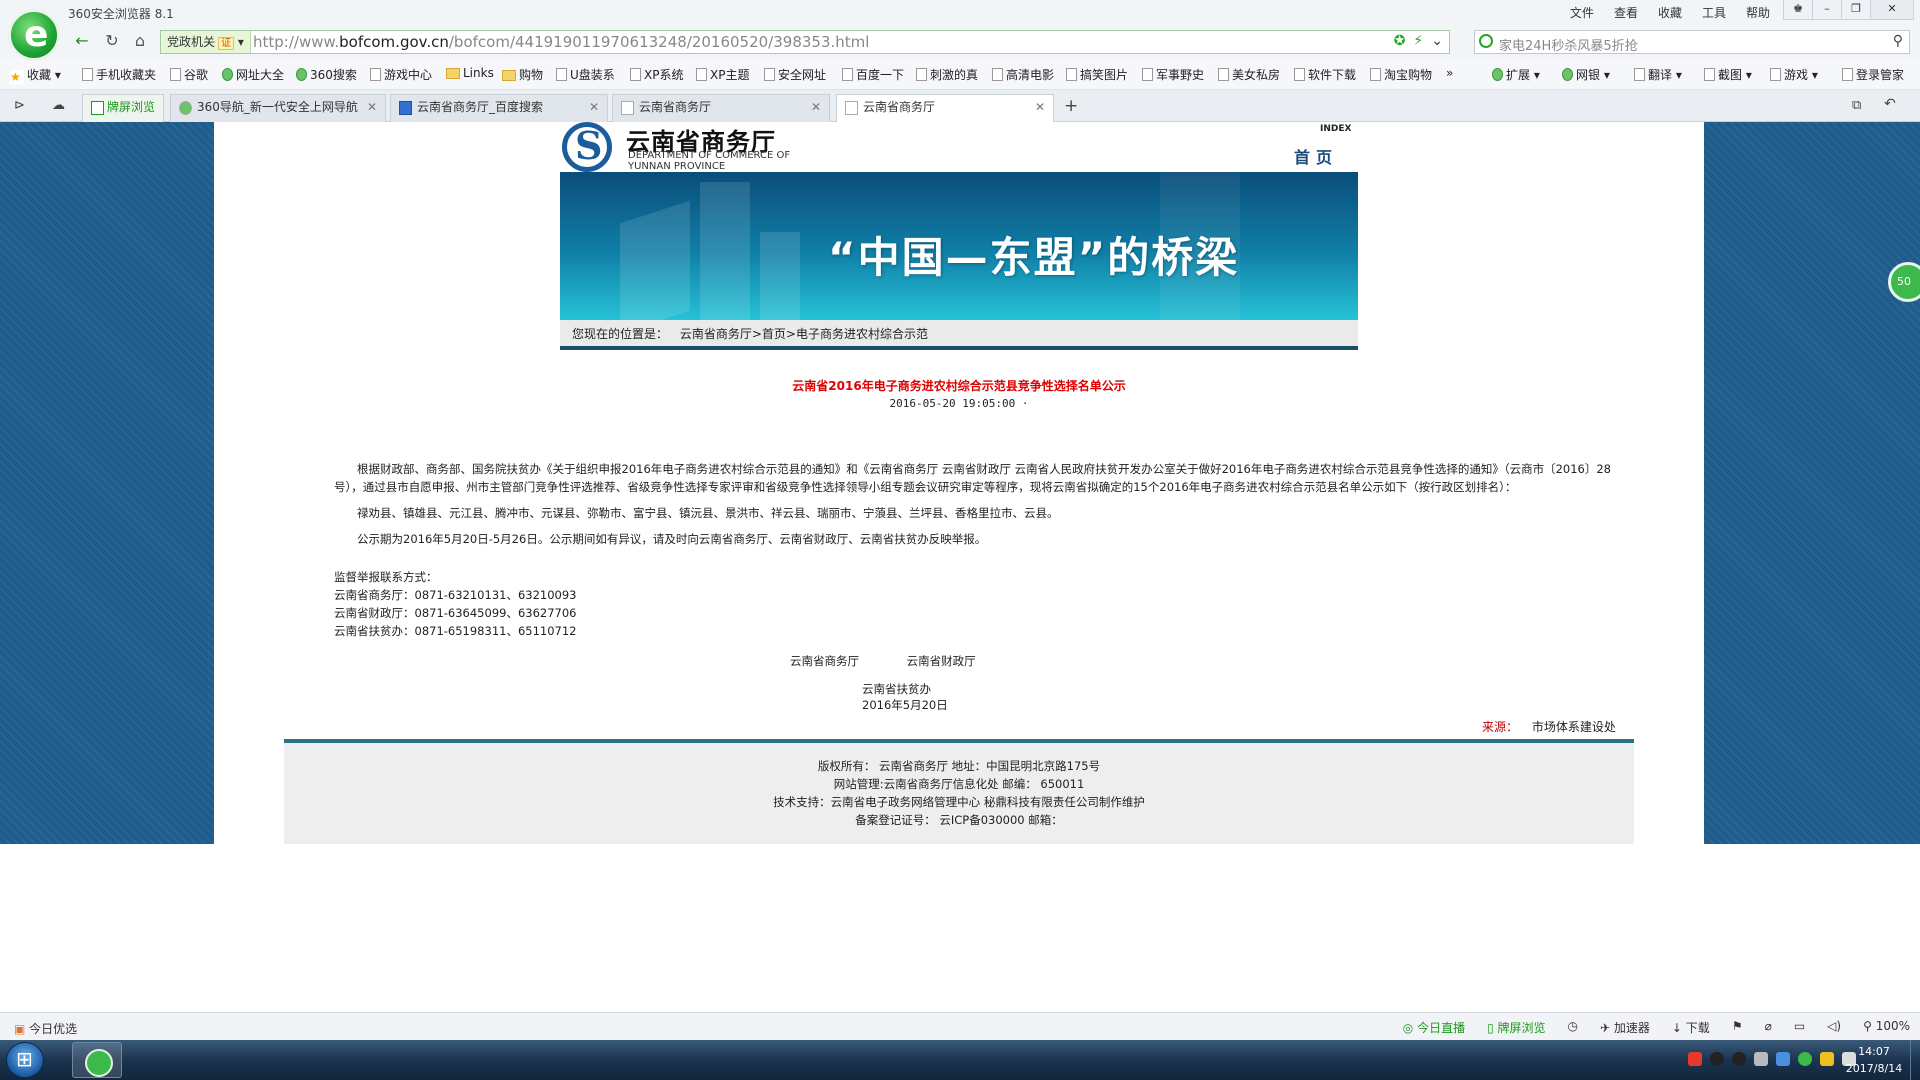 This screenshot has height=1080, width=1920. I want to click on back-arrow-icon: ←, so click(82, 42).